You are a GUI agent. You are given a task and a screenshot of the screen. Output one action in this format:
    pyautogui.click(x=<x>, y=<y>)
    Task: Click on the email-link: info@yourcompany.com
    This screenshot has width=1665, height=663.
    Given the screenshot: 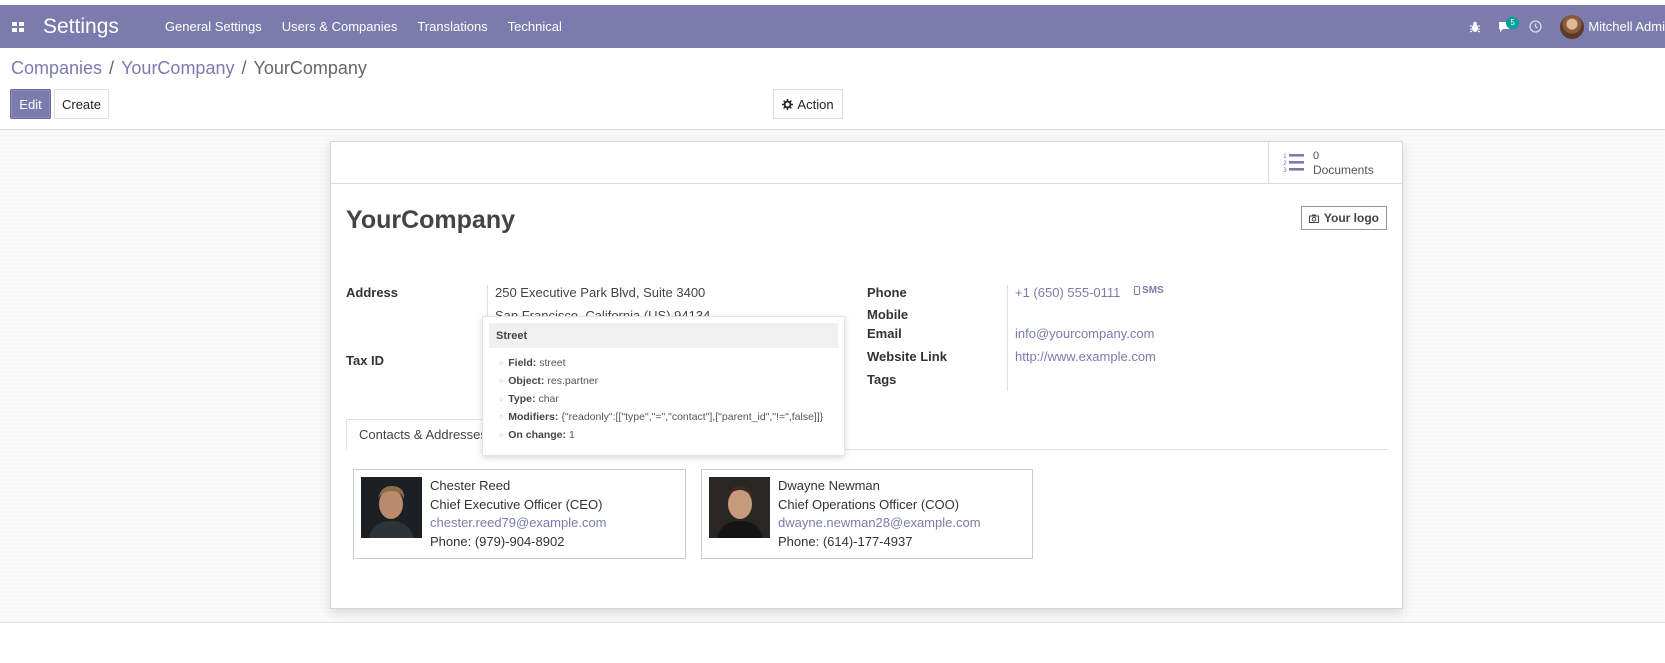 What is the action you would take?
    pyautogui.click(x=1084, y=333)
    